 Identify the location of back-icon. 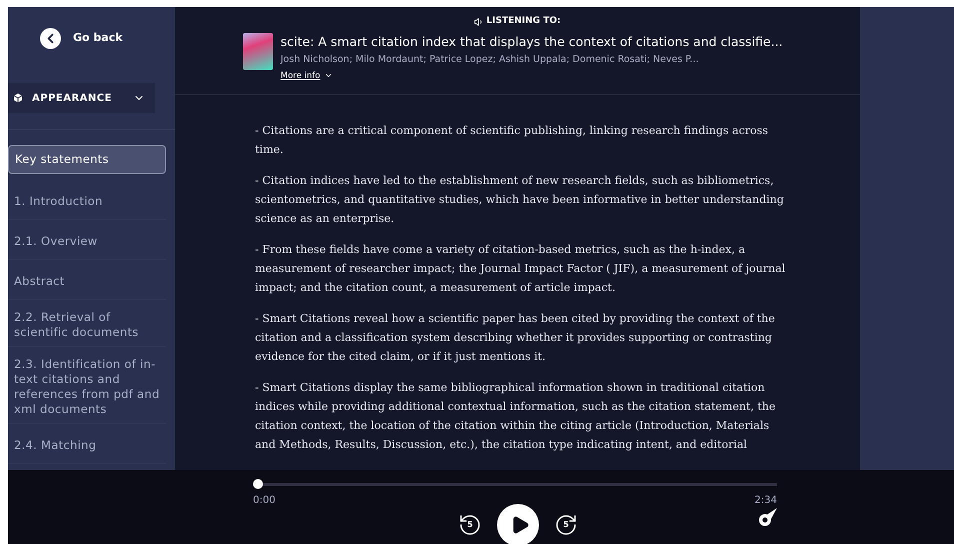
(50, 38).